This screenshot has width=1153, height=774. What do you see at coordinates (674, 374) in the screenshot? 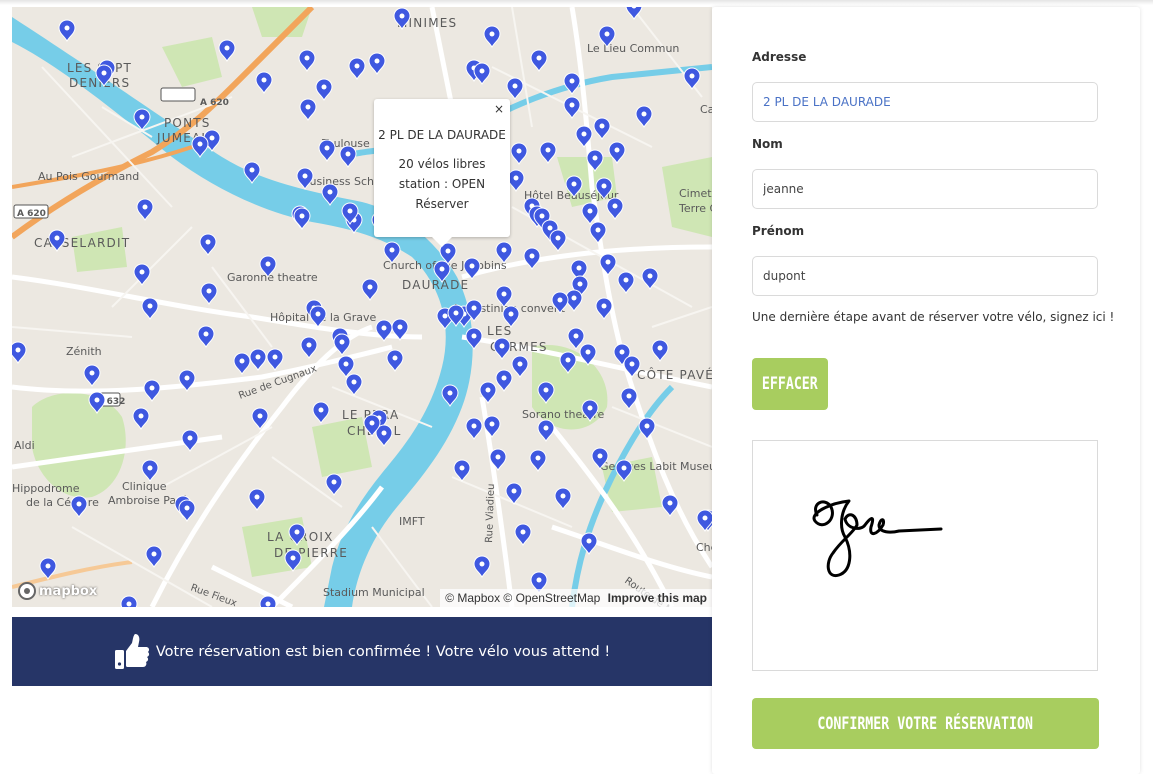
I see `map-label: CÔTE PAVÉE` at bounding box center [674, 374].